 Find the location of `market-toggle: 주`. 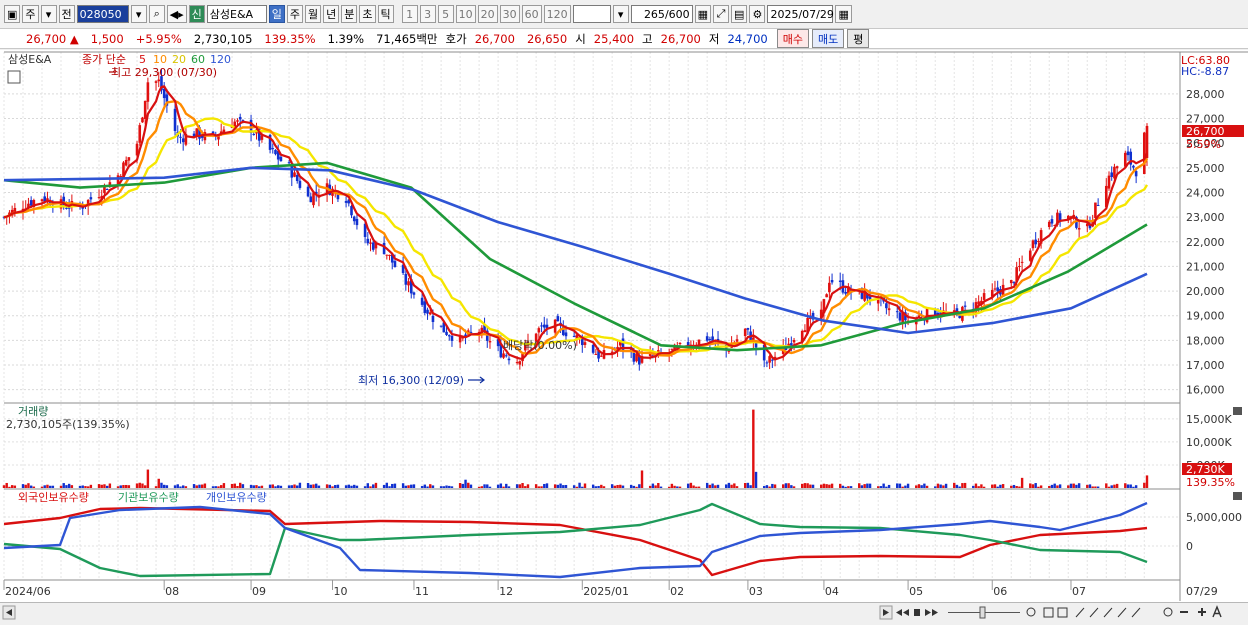

market-toggle: 주 is located at coordinates (30, 14).